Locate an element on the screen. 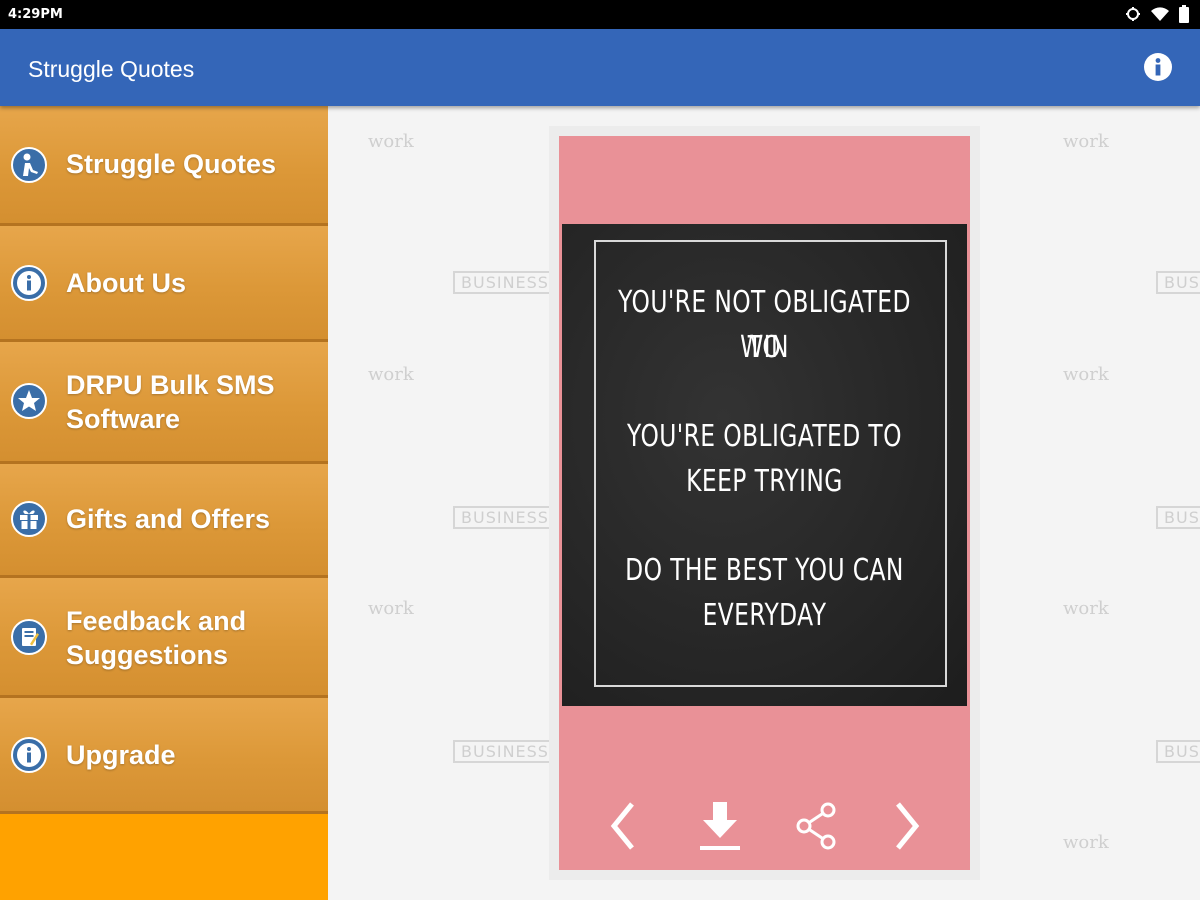 Image resolution: width=1200 pixels, height=900 pixels. drawer-item-upgrade: Upgrade is located at coordinates (164, 756).